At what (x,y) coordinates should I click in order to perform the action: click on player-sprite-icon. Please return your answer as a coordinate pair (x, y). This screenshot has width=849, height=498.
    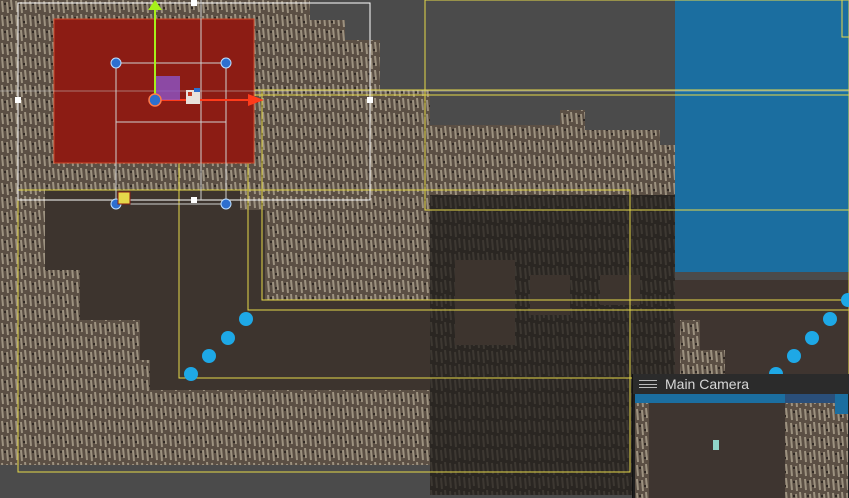
    Looking at the image, I should click on (193, 96).